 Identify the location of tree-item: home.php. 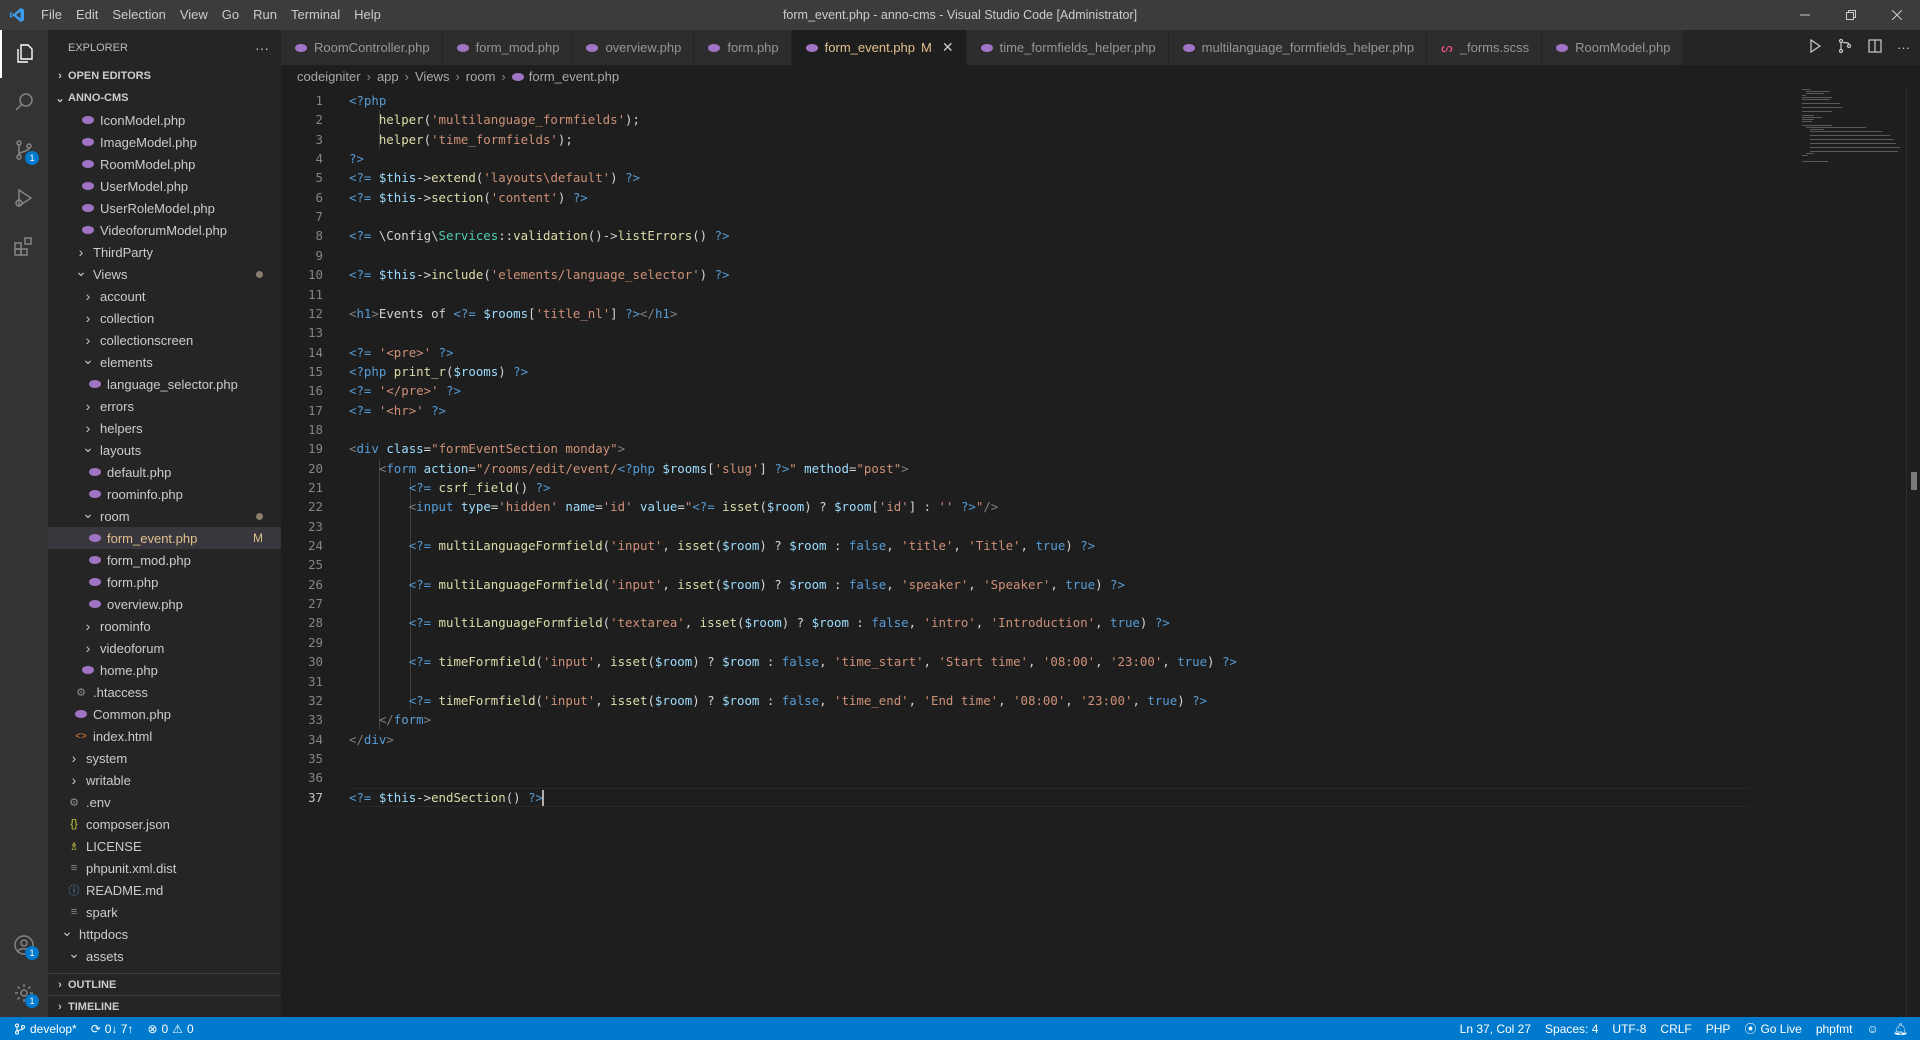
(164, 670).